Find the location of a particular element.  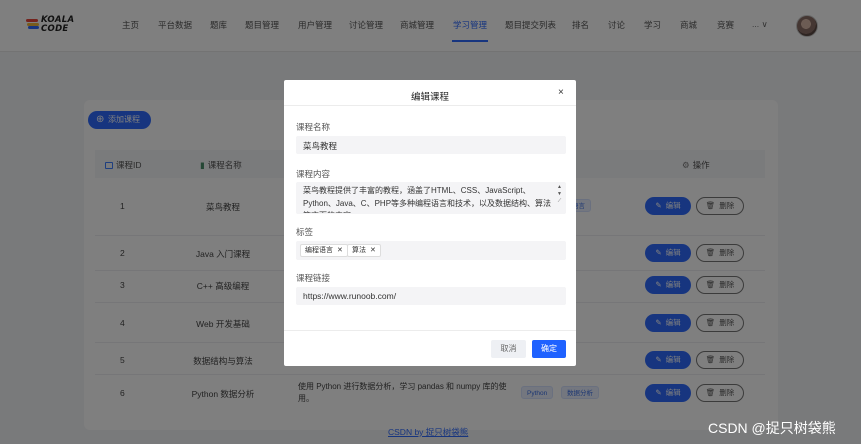

course-link-input: https://www.runoob.com/ is located at coordinates (431, 296).